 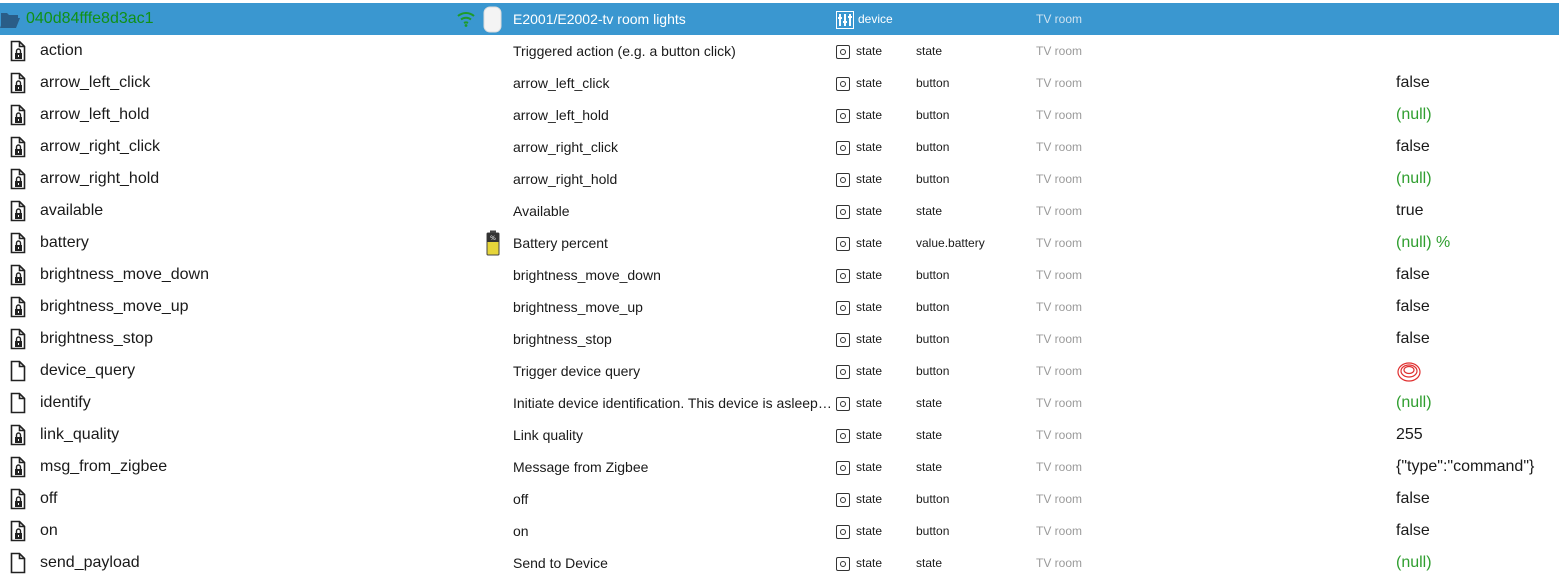 What do you see at coordinates (1466, 51) in the screenshot?
I see `state-value` at bounding box center [1466, 51].